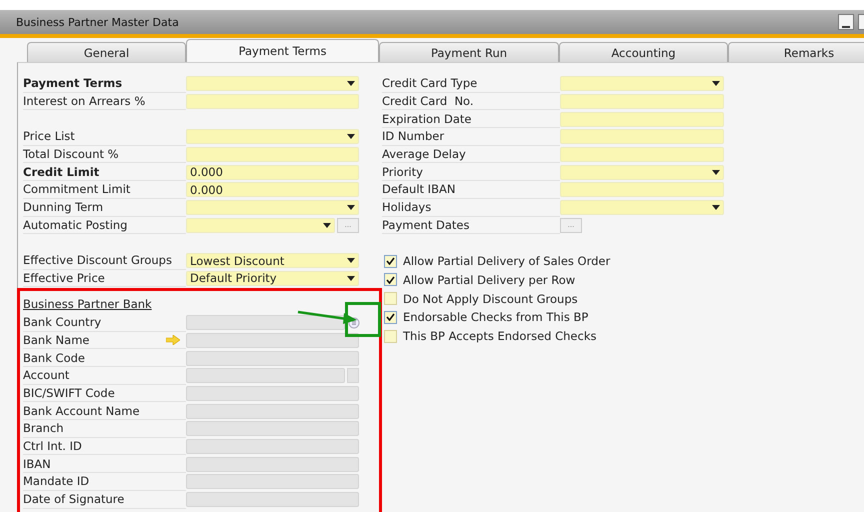 This screenshot has height=512, width=864. What do you see at coordinates (499, 336) in the screenshot?
I see `checkbox-label: This BP Accepts Endorsed Checks` at bounding box center [499, 336].